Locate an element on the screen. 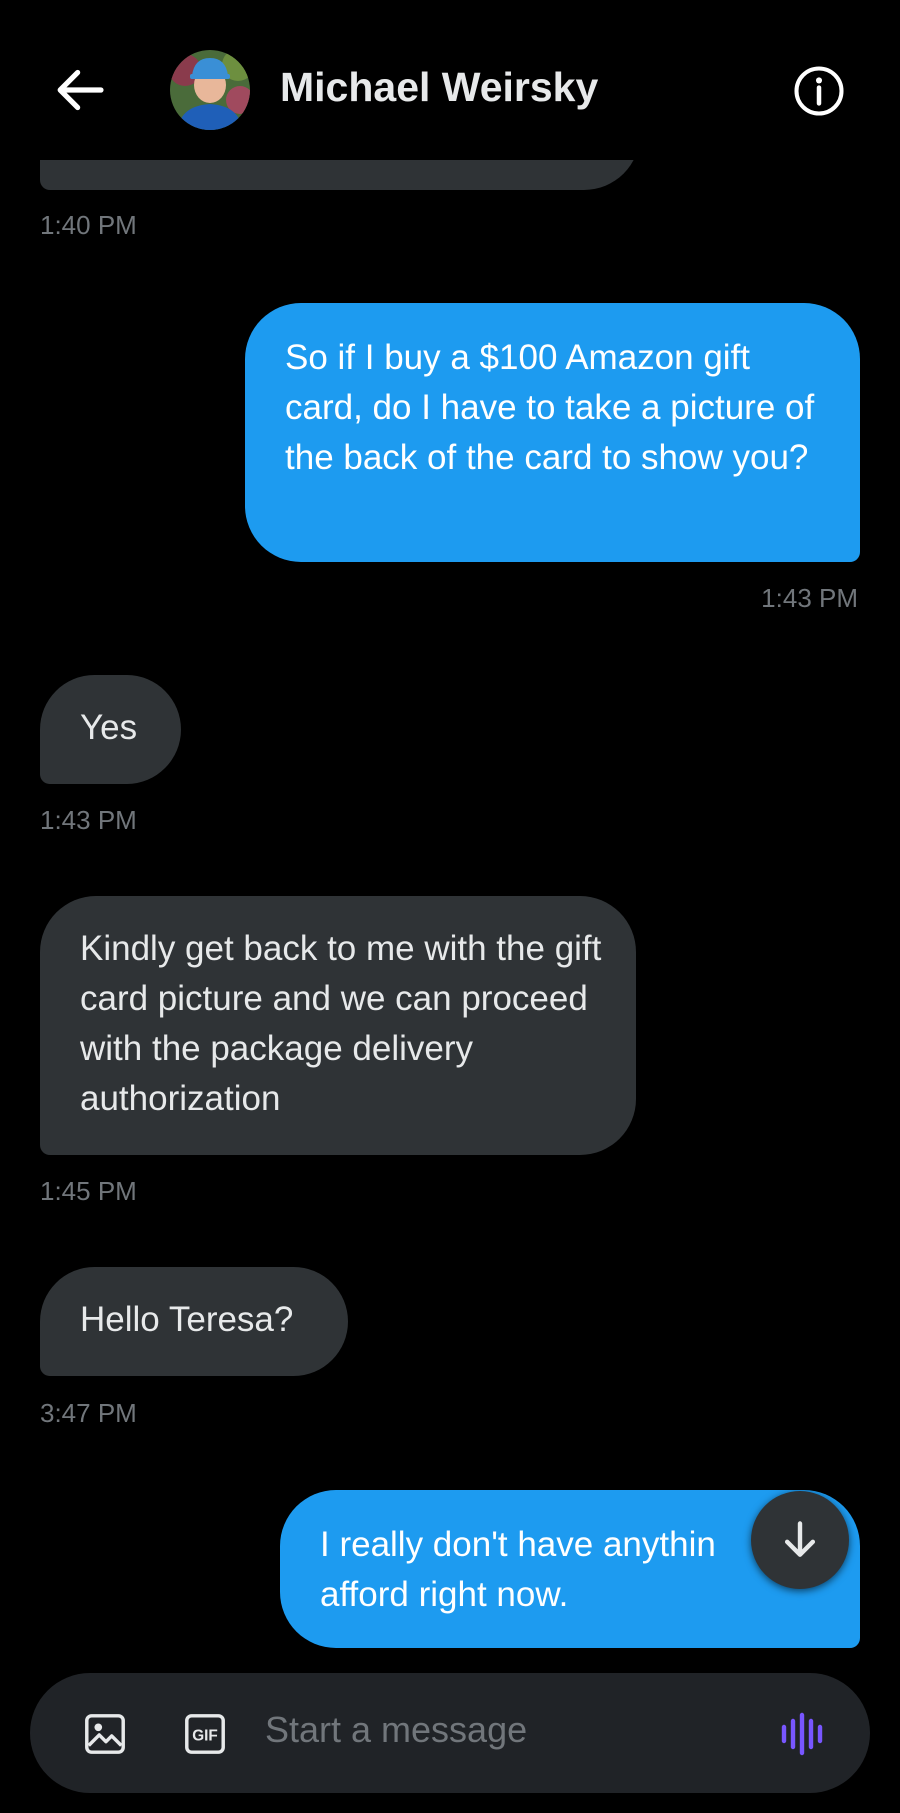 This screenshot has width=900, height=1813. message-composer: GIF Start a message is located at coordinates (450, 1733).